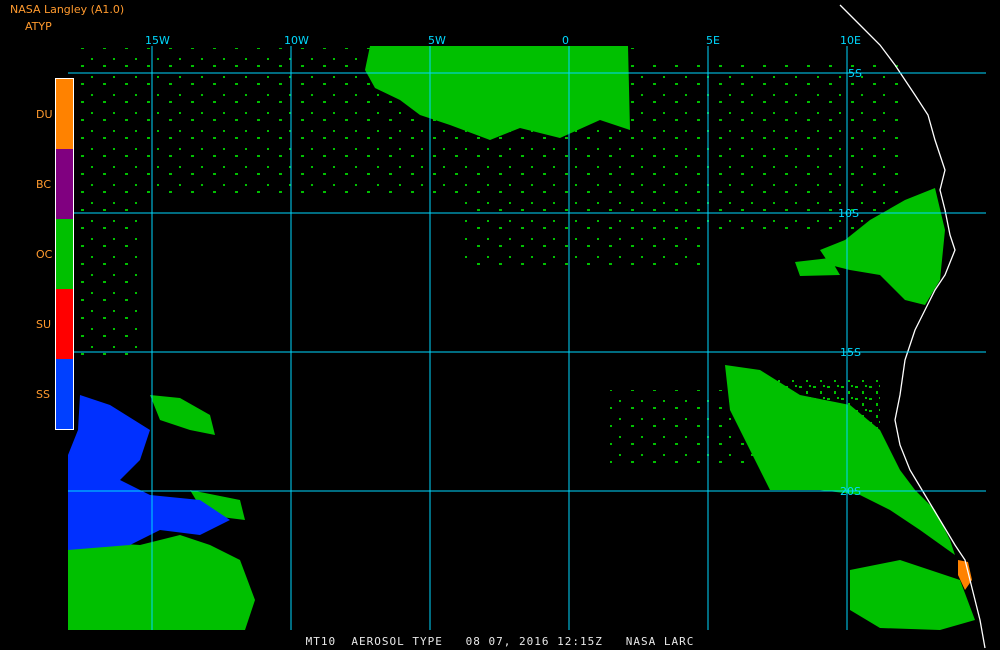 The width and height of the screenshot is (1000, 650). What do you see at coordinates (850, 491) in the screenshot?
I see `lat-label-20s: 20S` at bounding box center [850, 491].